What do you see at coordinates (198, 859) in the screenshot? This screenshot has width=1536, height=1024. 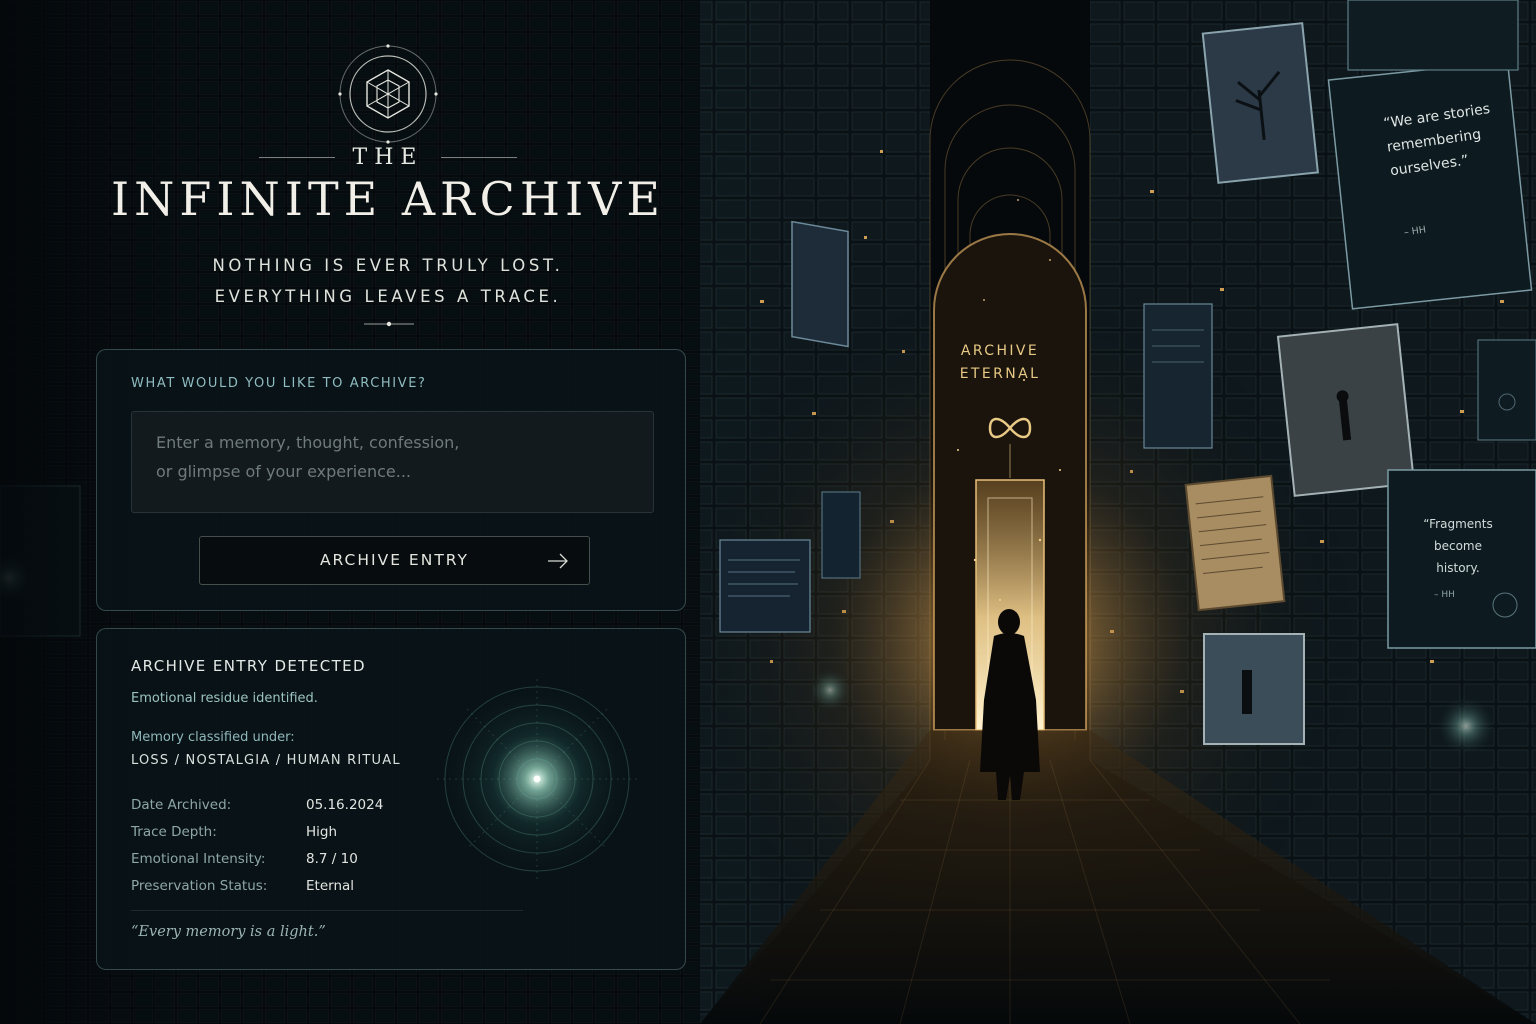 I see `metadata-key: Emotional Intensity:` at bounding box center [198, 859].